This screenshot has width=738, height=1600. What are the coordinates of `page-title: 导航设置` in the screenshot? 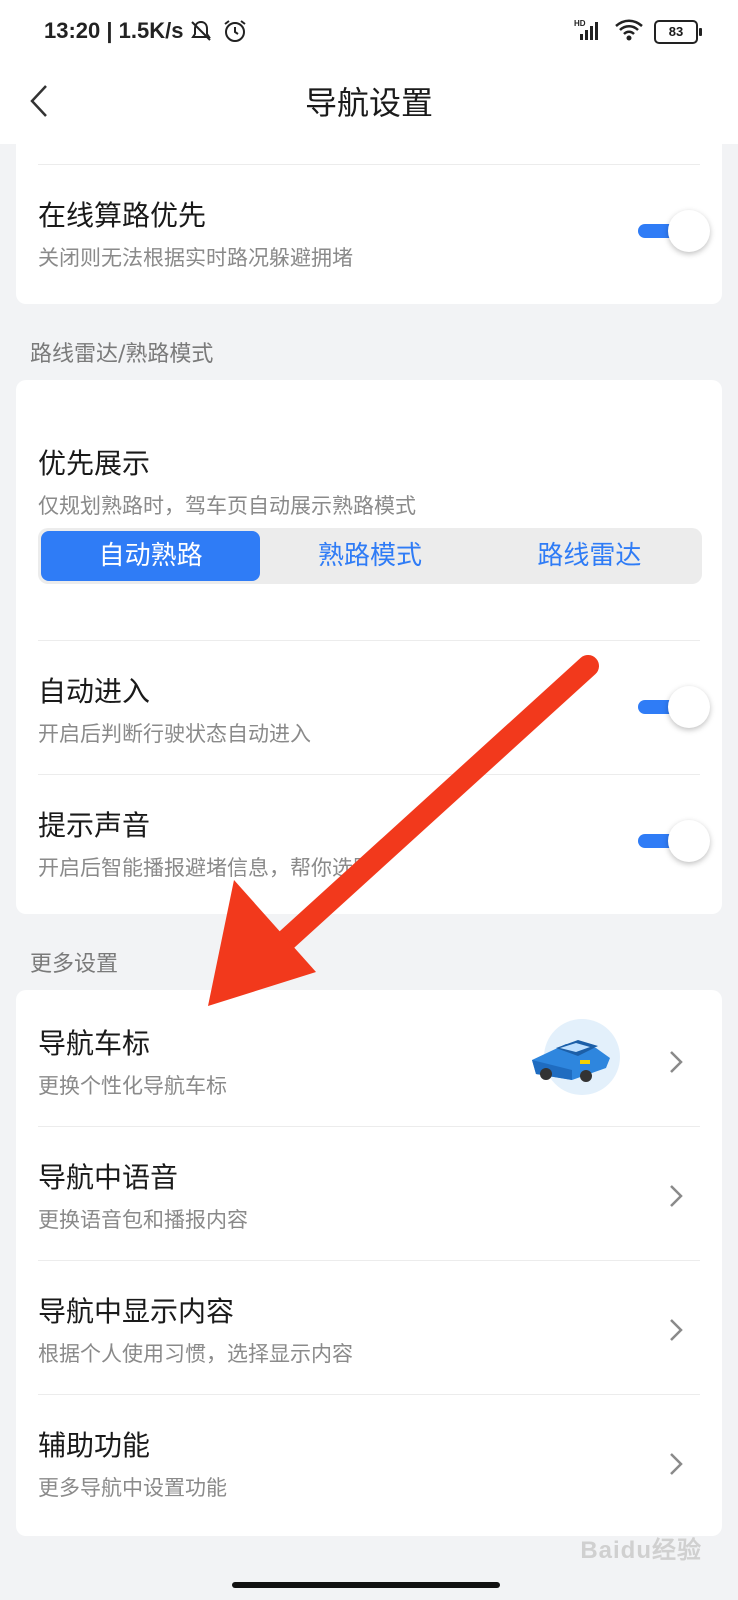 It's located at (368, 103).